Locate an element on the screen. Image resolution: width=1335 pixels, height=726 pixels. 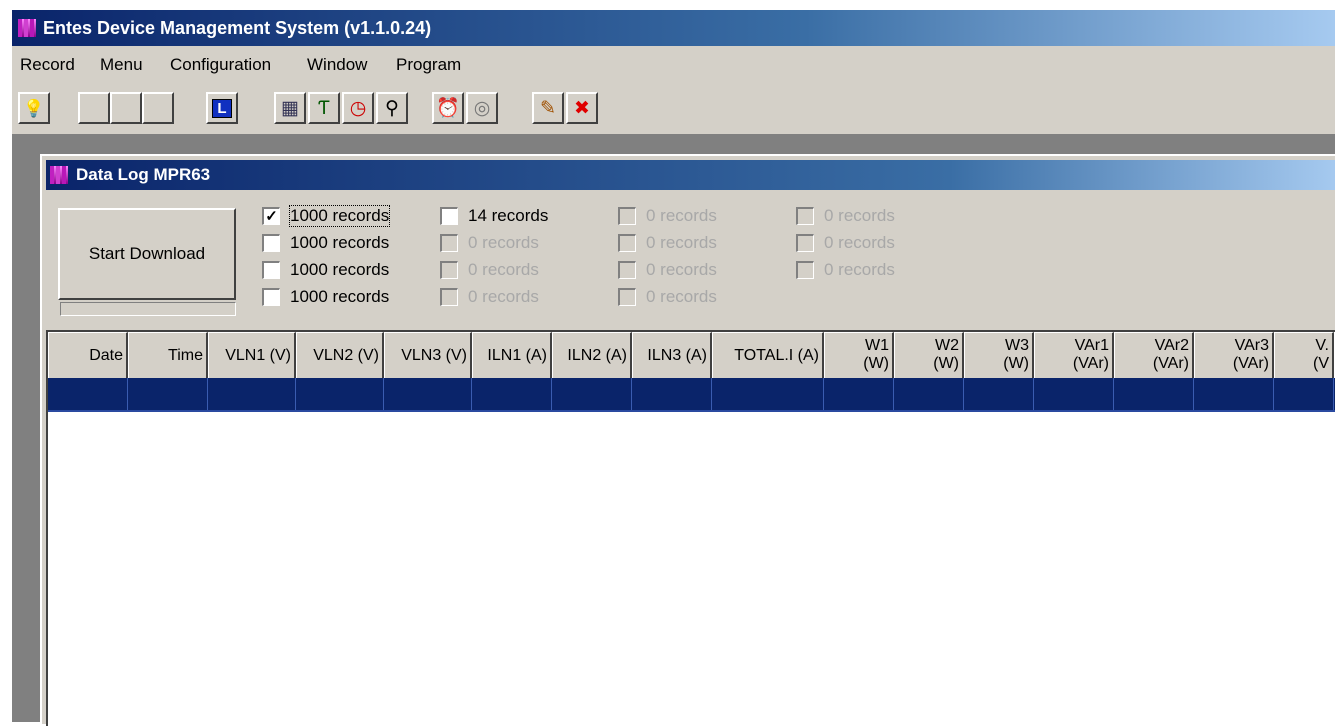
menu-bar: Record Menu Configuration Window Program is located at coordinates (673, 65).